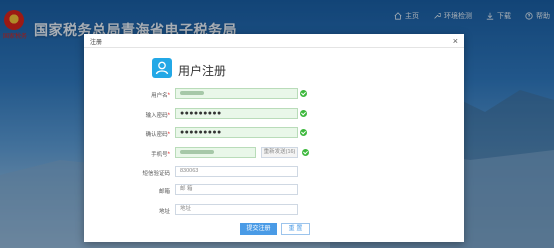  Describe the element at coordinates (236, 113) in the screenshot. I see `password-input: ●●●●●●●●●` at that location.